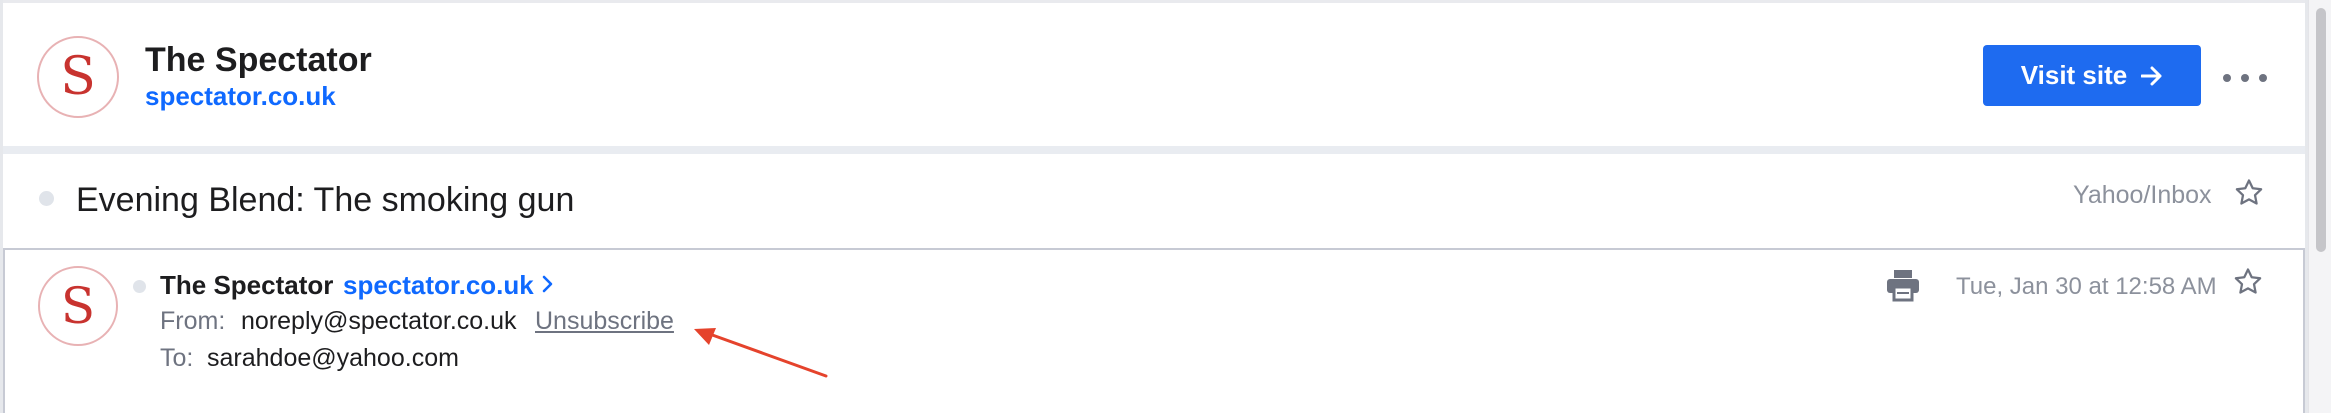  What do you see at coordinates (177, 358) in the screenshot?
I see `to-label: To:` at bounding box center [177, 358].